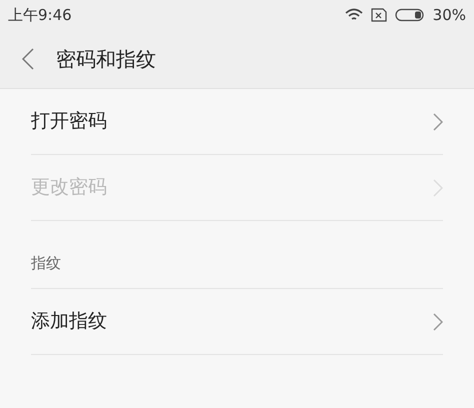 The image size is (474, 408). What do you see at coordinates (237, 122) in the screenshot?
I see `settings-row: 打开密码` at bounding box center [237, 122].